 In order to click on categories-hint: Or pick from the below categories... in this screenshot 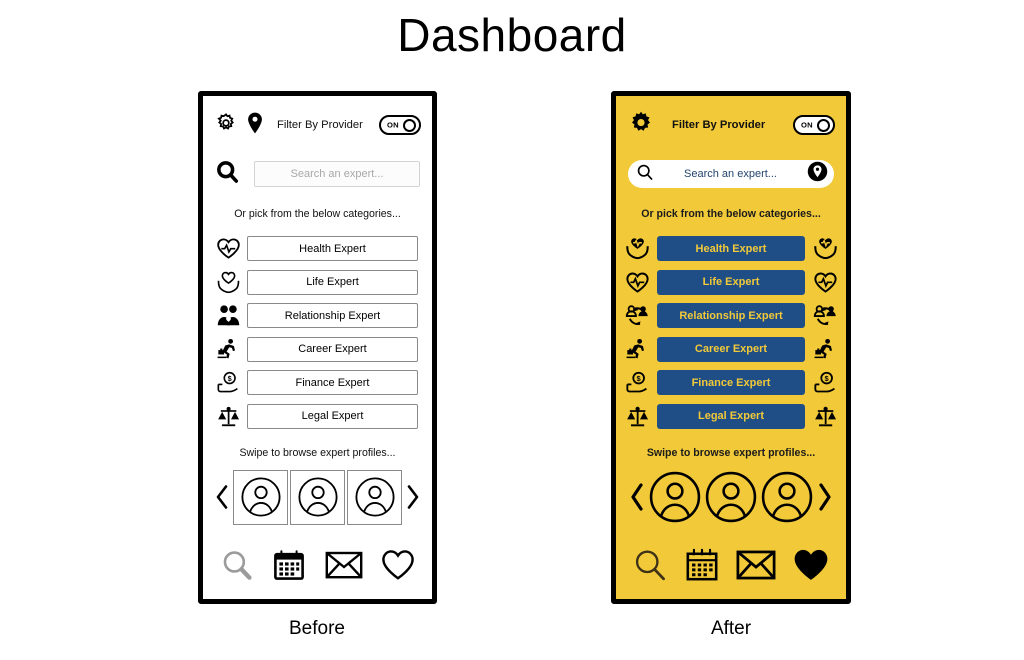, I will do `click(317, 214)`.